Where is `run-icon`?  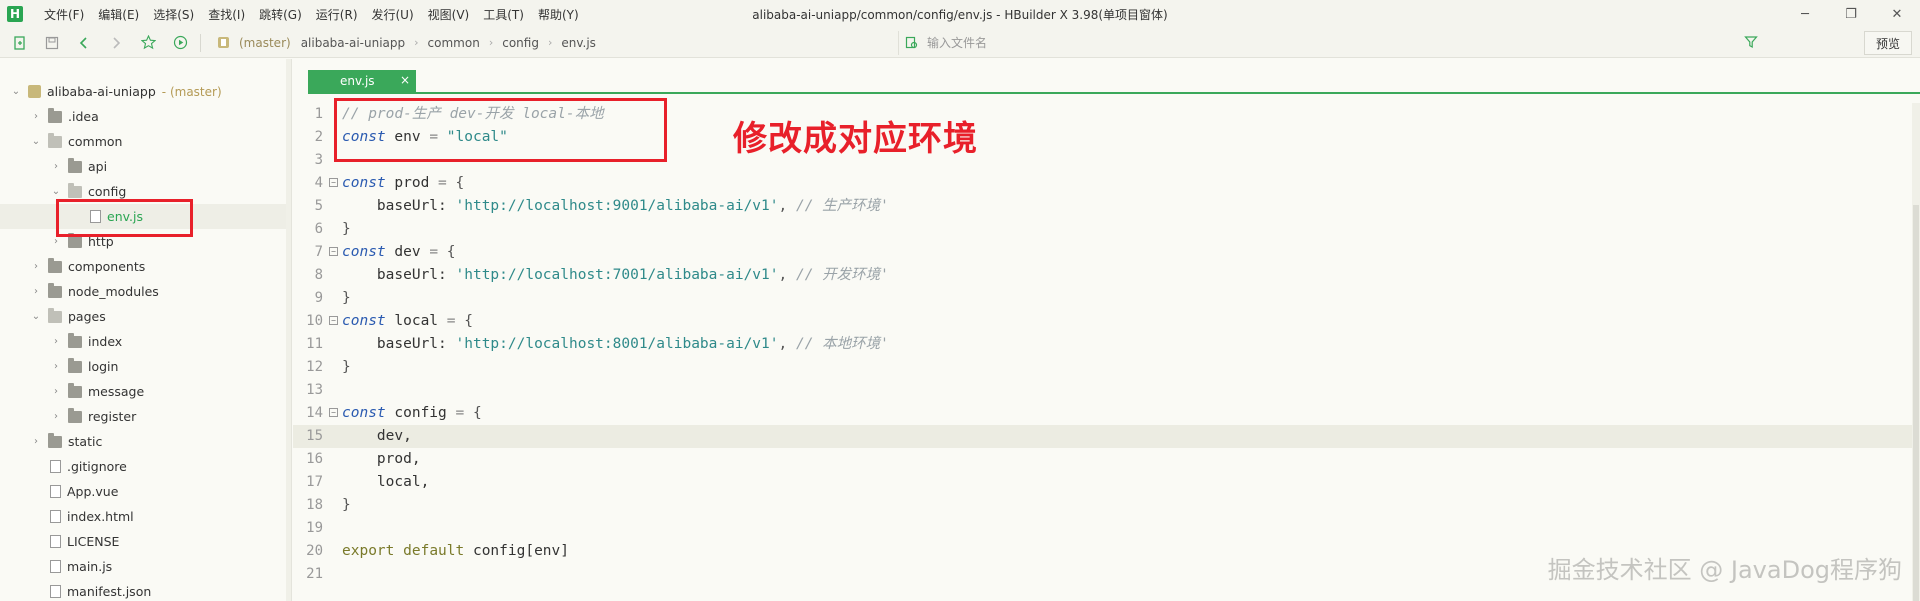
run-icon is located at coordinates (180, 43).